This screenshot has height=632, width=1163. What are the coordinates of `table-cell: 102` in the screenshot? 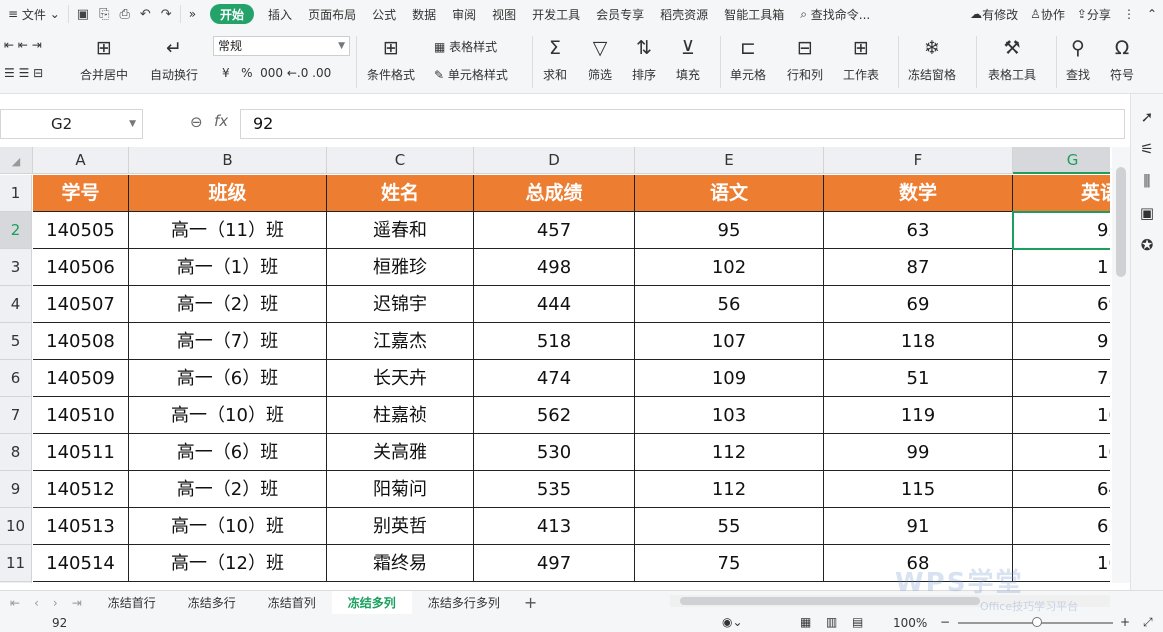 It's located at (729, 267).